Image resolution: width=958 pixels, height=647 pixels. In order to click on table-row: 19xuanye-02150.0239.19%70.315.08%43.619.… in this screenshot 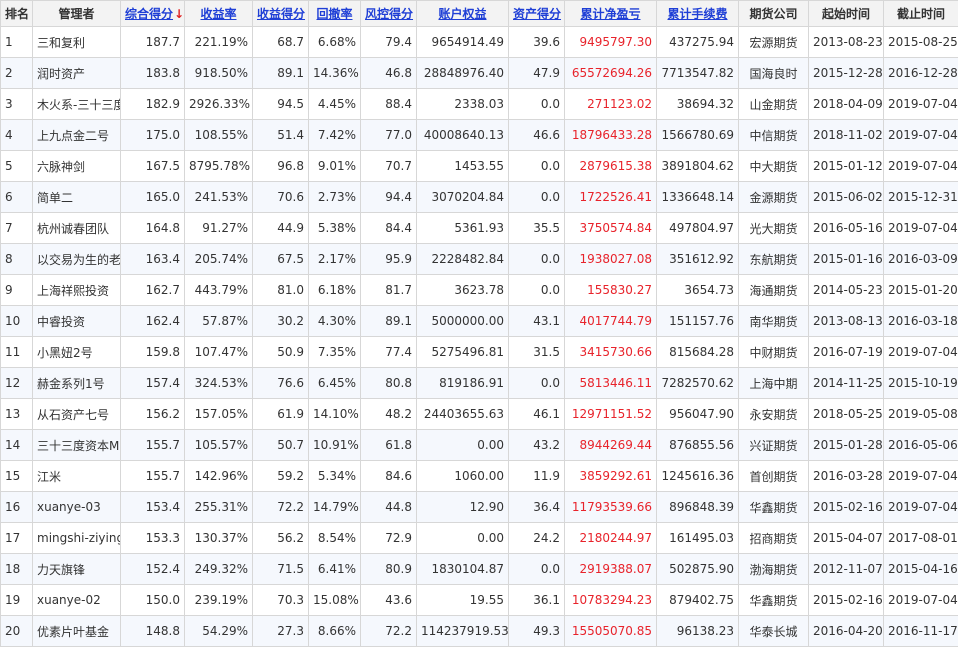, I will do `click(479, 600)`.